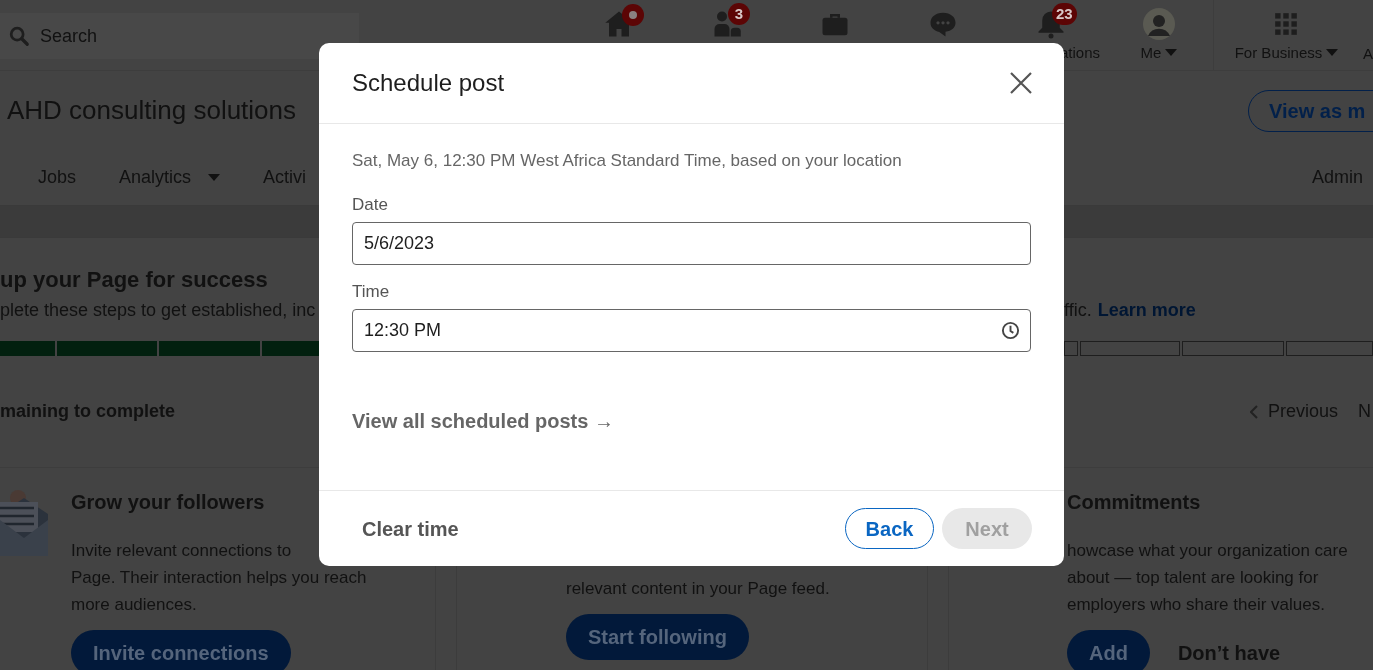 The height and width of the screenshot is (670, 1373). I want to click on card-action-button: Invite connections, so click(181, 650).